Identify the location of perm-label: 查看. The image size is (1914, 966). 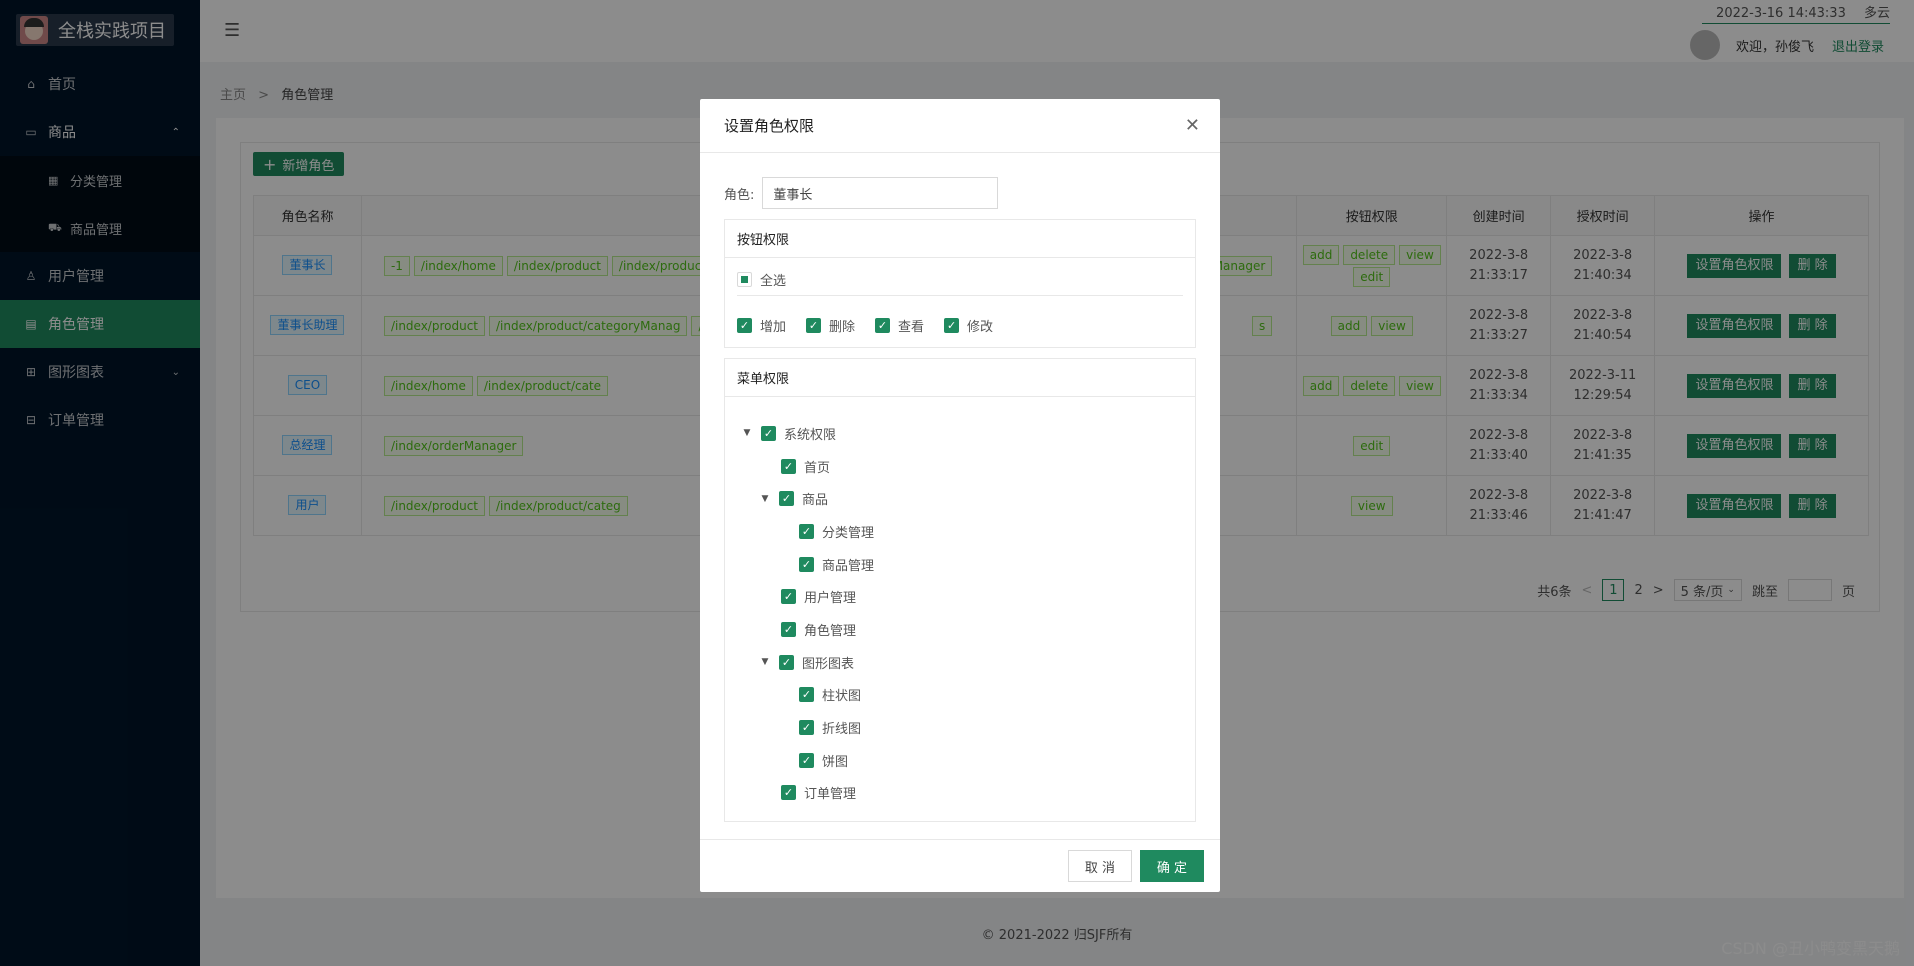
(911, 327).